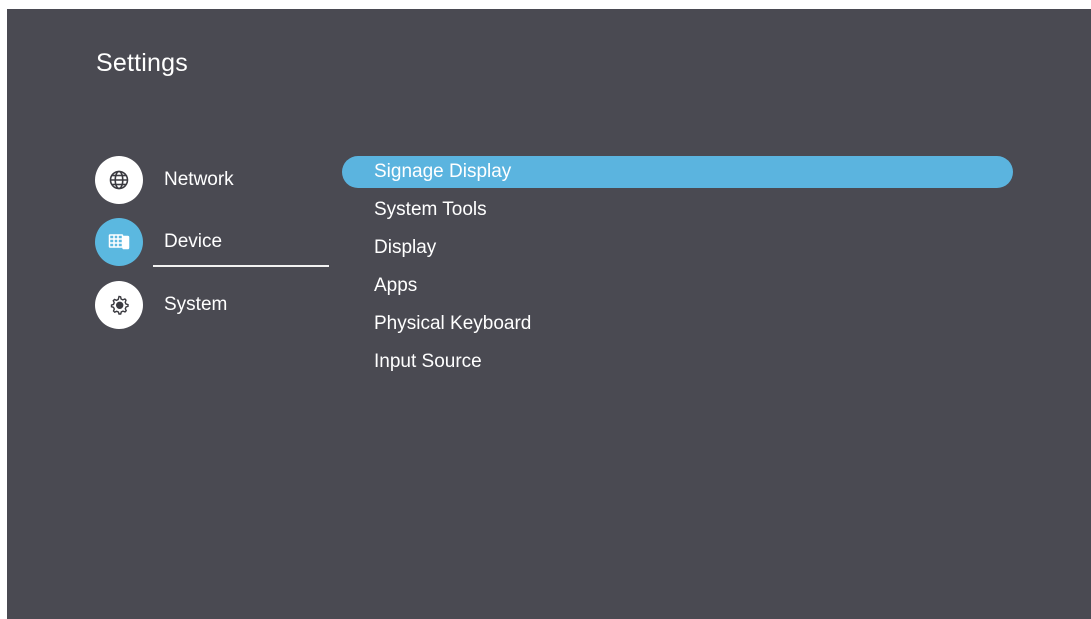 This screenshot has height=619, width=1091. I want to click on category-device: Device, so click(158, 242).